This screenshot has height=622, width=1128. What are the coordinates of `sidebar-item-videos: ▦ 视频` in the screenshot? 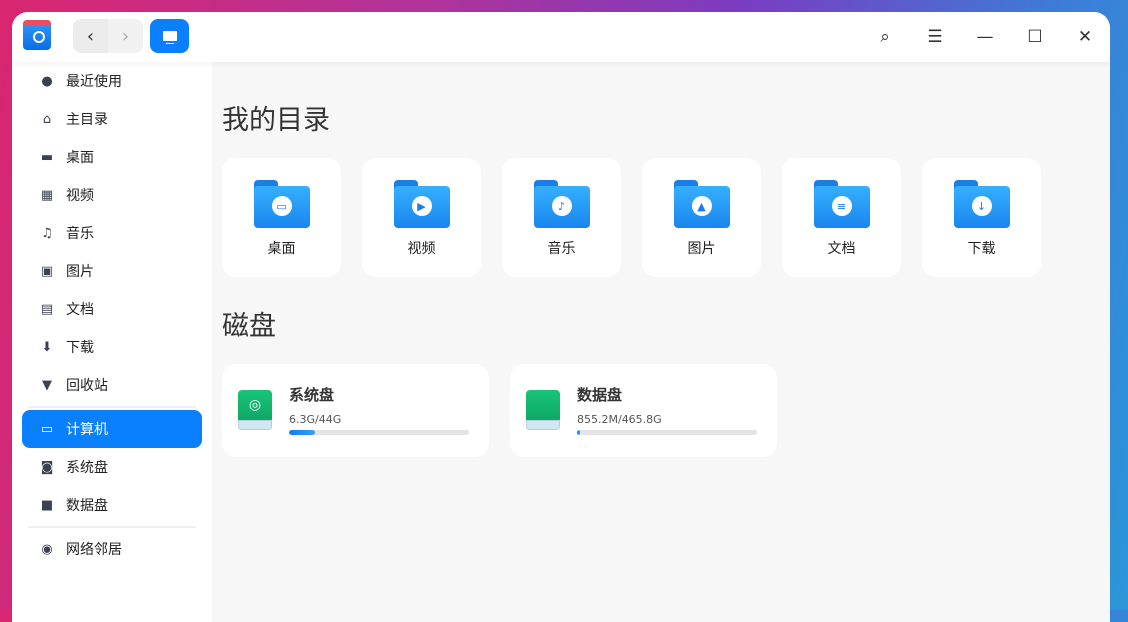 It's located at (112, 195).